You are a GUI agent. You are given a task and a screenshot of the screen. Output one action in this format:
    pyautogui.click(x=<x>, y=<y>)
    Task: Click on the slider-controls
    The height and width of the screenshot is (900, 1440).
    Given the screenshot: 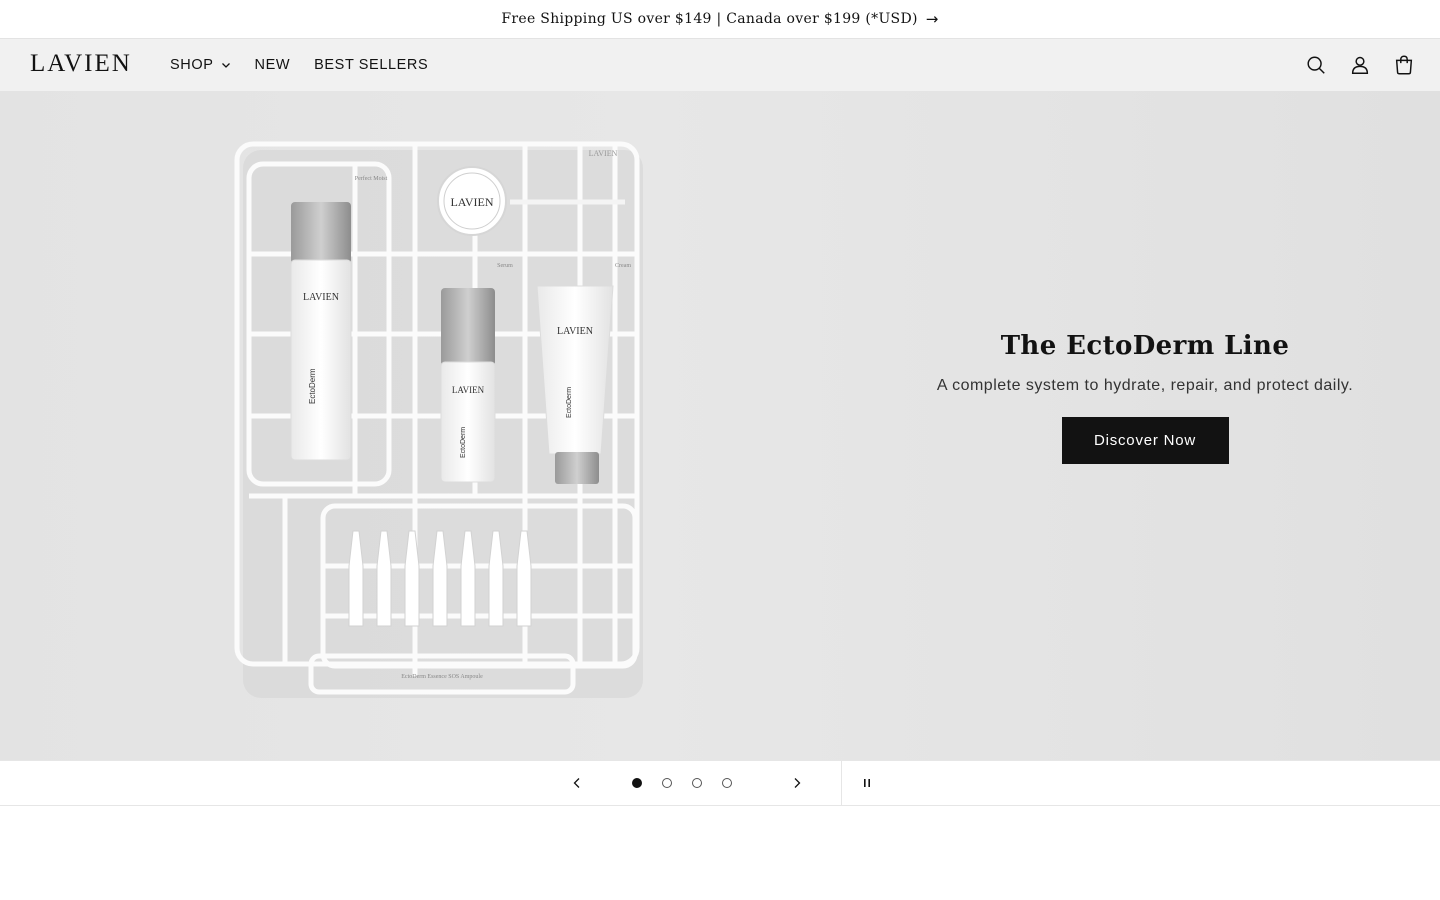 What is the action you would take?
    pyautogui.click(x=720, y=783)
    